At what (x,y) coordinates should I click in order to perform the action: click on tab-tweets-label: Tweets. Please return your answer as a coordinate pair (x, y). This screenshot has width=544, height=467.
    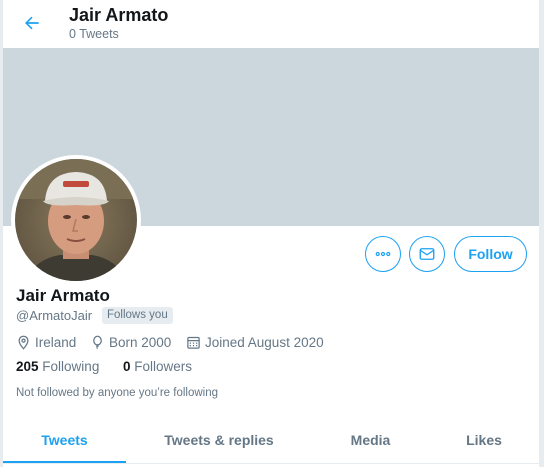
    Looking at the image, I should click on (64, 439).